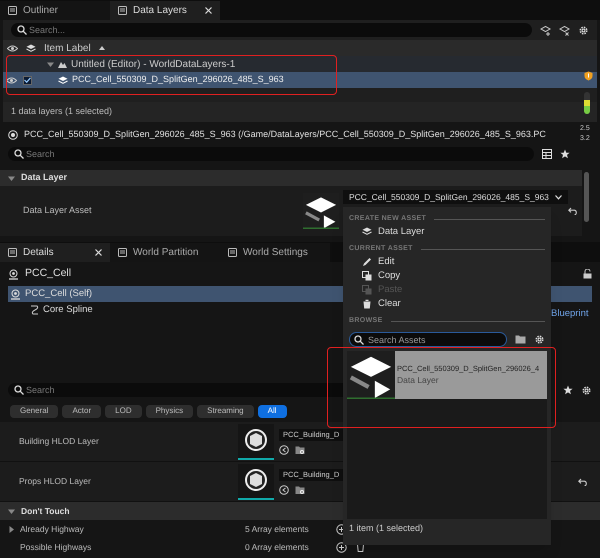 Image resolution: width=600 pixels, height=558 pixels. I want to click on panel-tab: Data Layers, so click(165, 10).